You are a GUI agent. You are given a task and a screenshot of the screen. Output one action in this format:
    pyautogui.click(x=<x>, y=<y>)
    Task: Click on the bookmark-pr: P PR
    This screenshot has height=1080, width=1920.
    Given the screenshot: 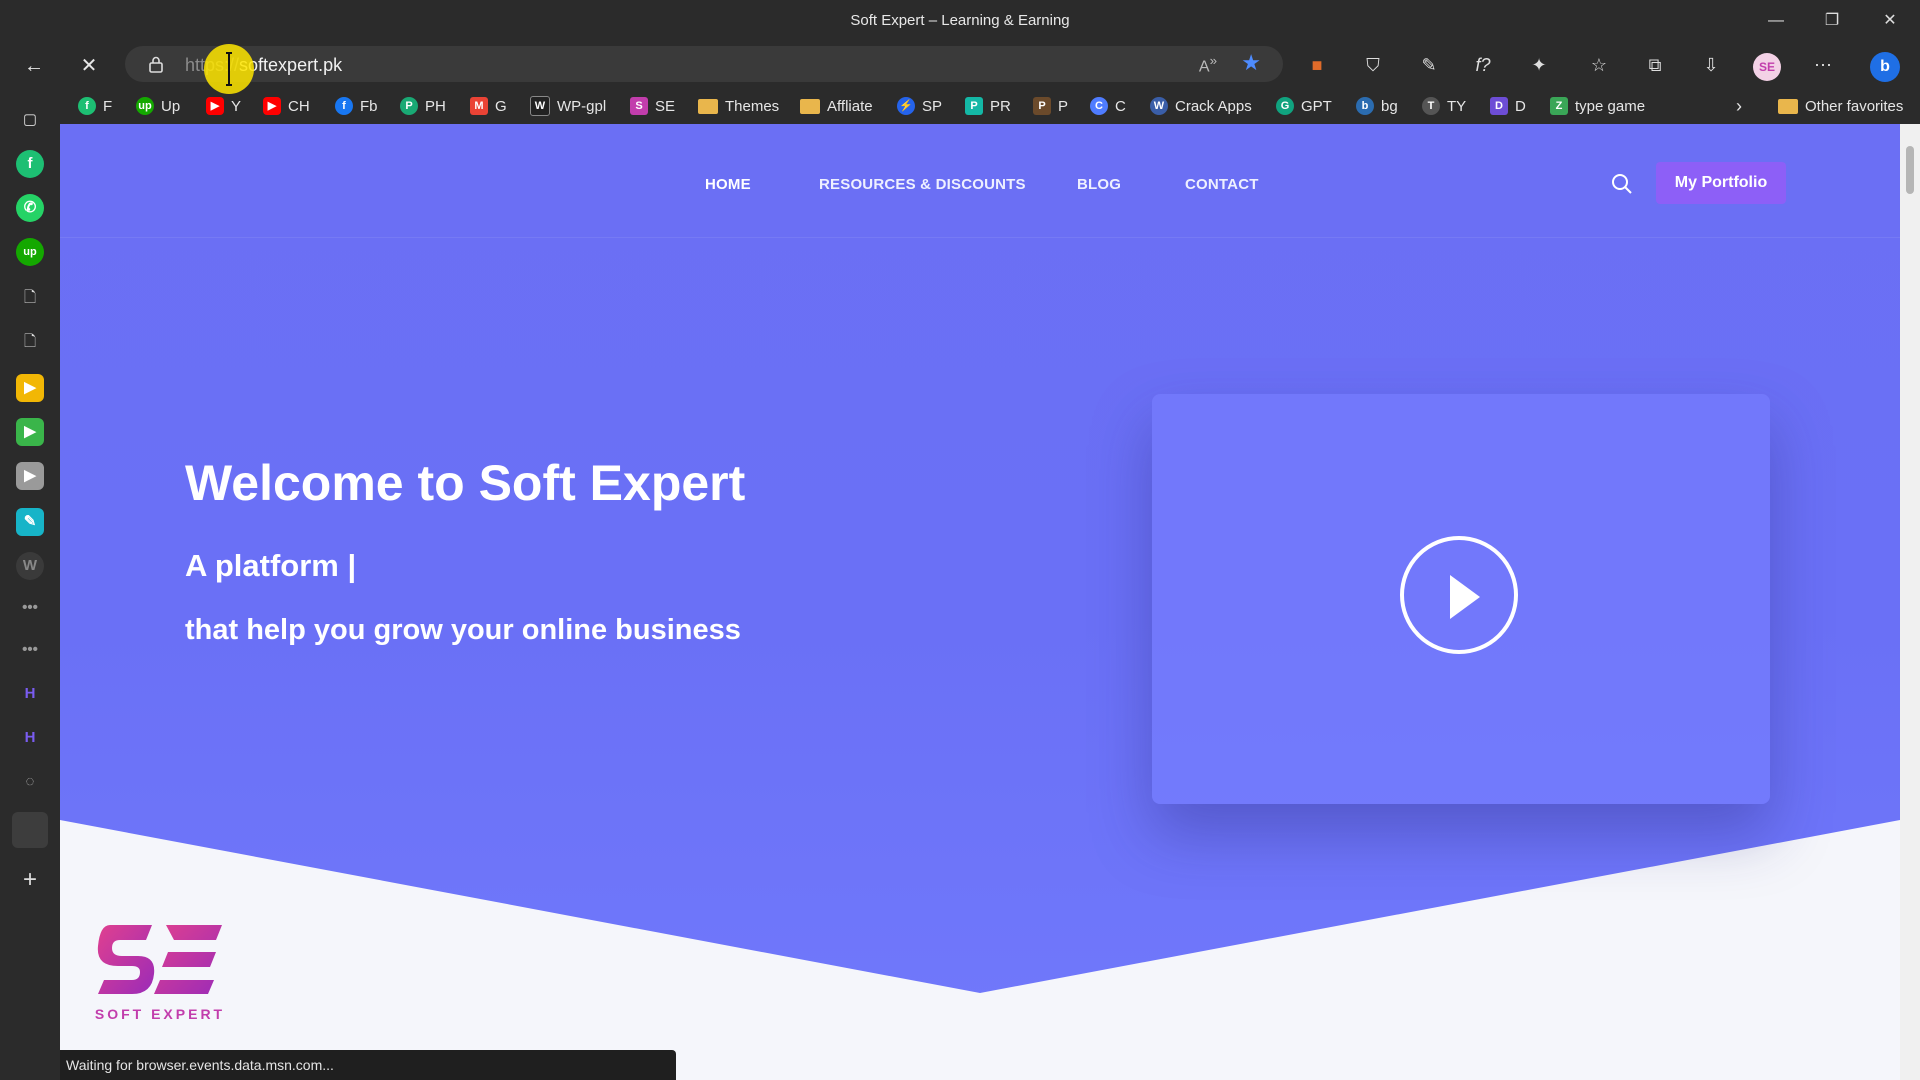 What is the action you would take?
    pyautogui.click(x=988, y=106)
    